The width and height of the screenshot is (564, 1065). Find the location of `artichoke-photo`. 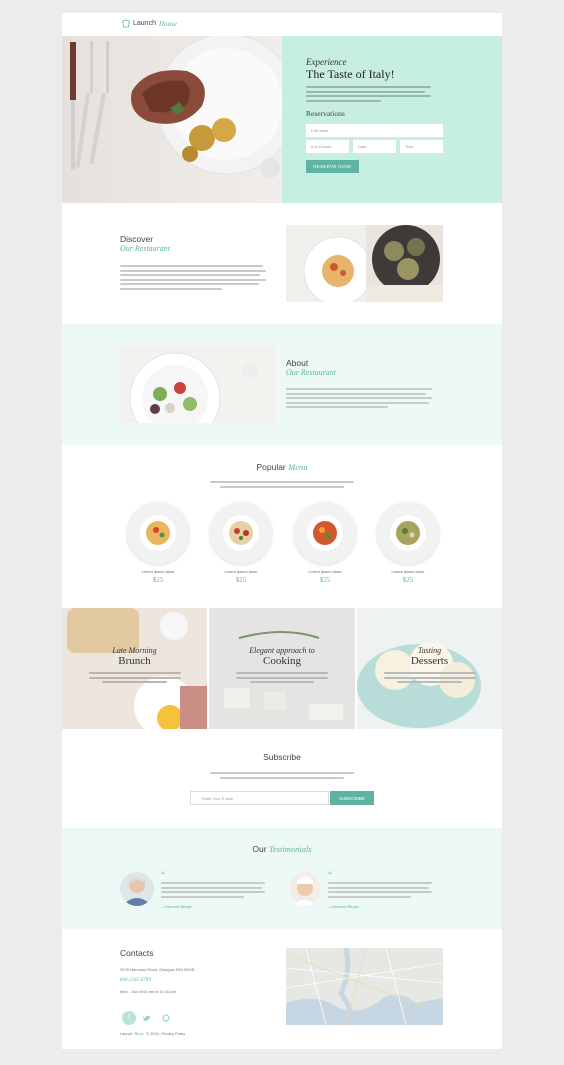

artichoke-photo is located at coordinates (404, 263).